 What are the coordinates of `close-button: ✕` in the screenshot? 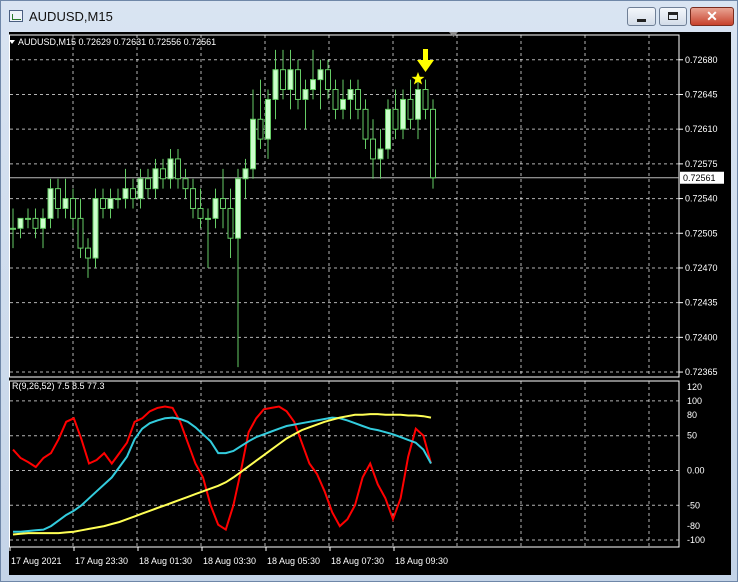 It's located at (712, 16).